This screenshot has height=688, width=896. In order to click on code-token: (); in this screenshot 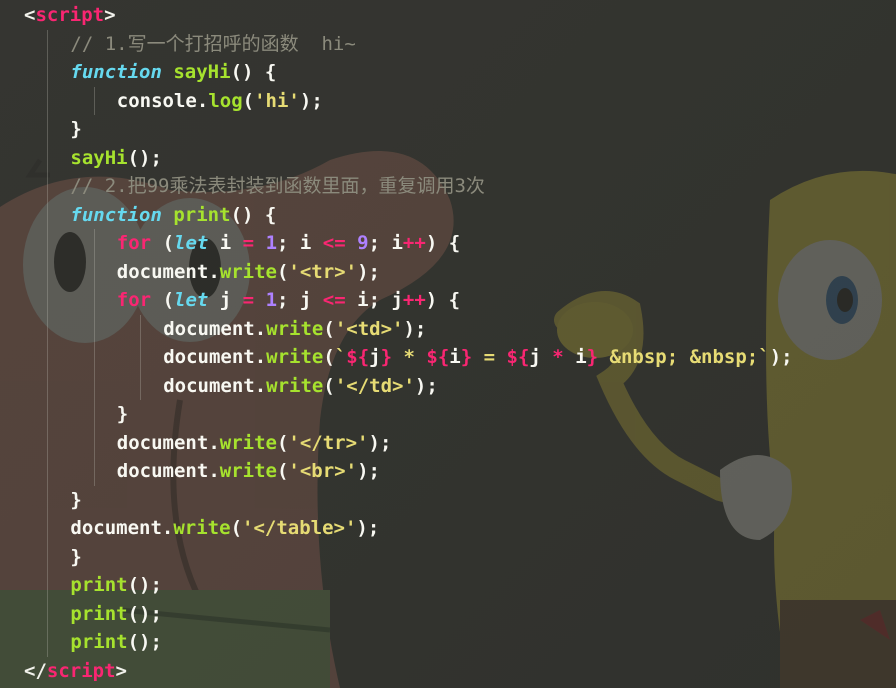, I will do `click(144, 157)`.